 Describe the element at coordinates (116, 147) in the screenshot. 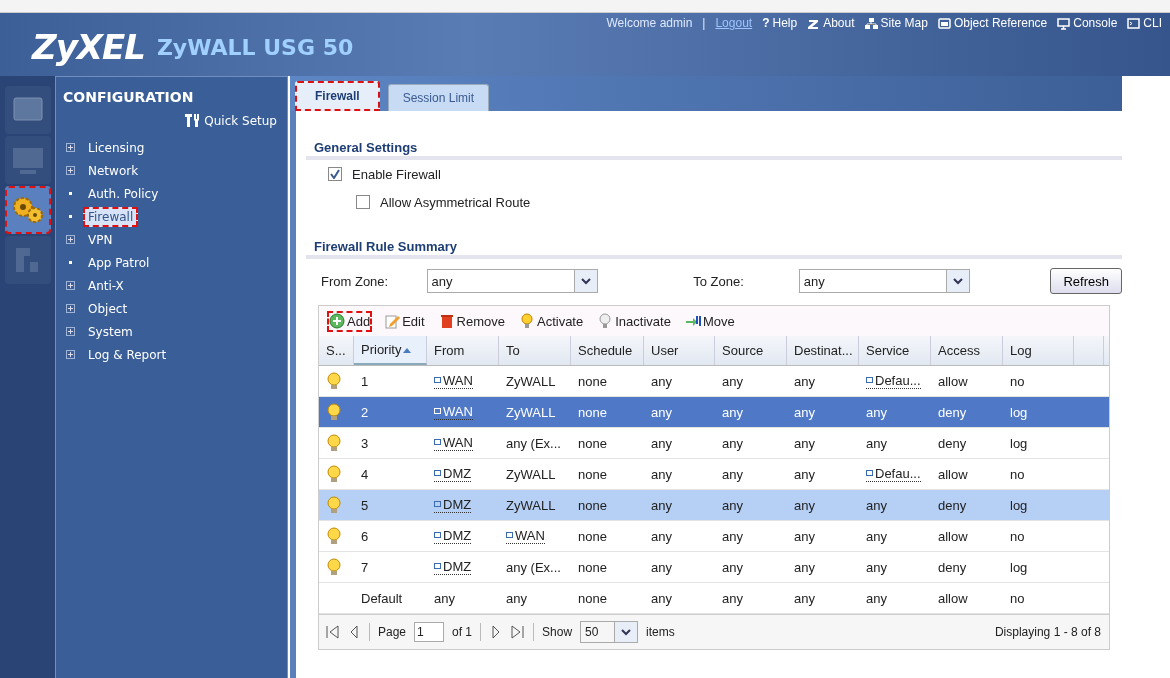

I see `sidebar-item: Licensing` at that location.